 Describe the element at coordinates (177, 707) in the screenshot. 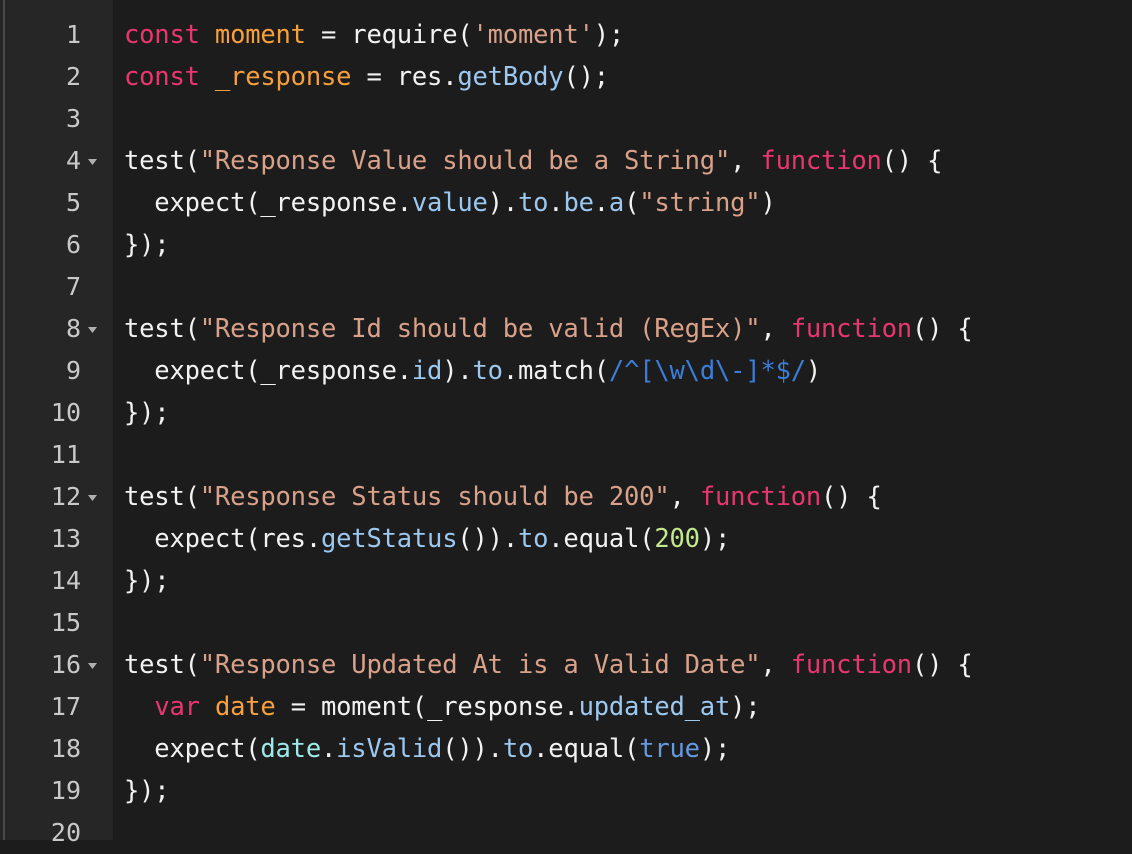

I see `token: var` at that location.